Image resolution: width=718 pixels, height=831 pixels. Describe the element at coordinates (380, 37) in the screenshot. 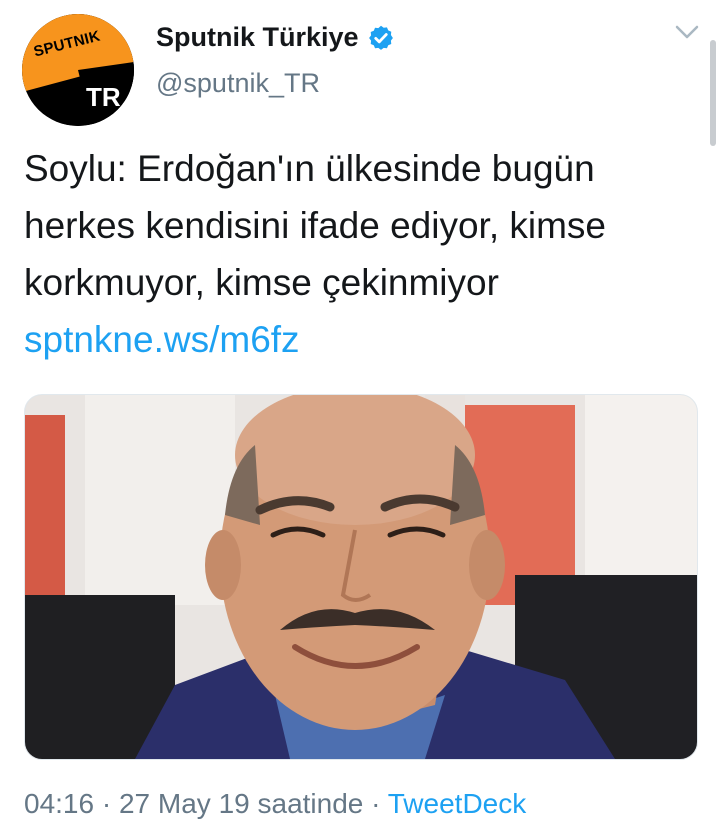

I see `verified-badge-icon` at that location.